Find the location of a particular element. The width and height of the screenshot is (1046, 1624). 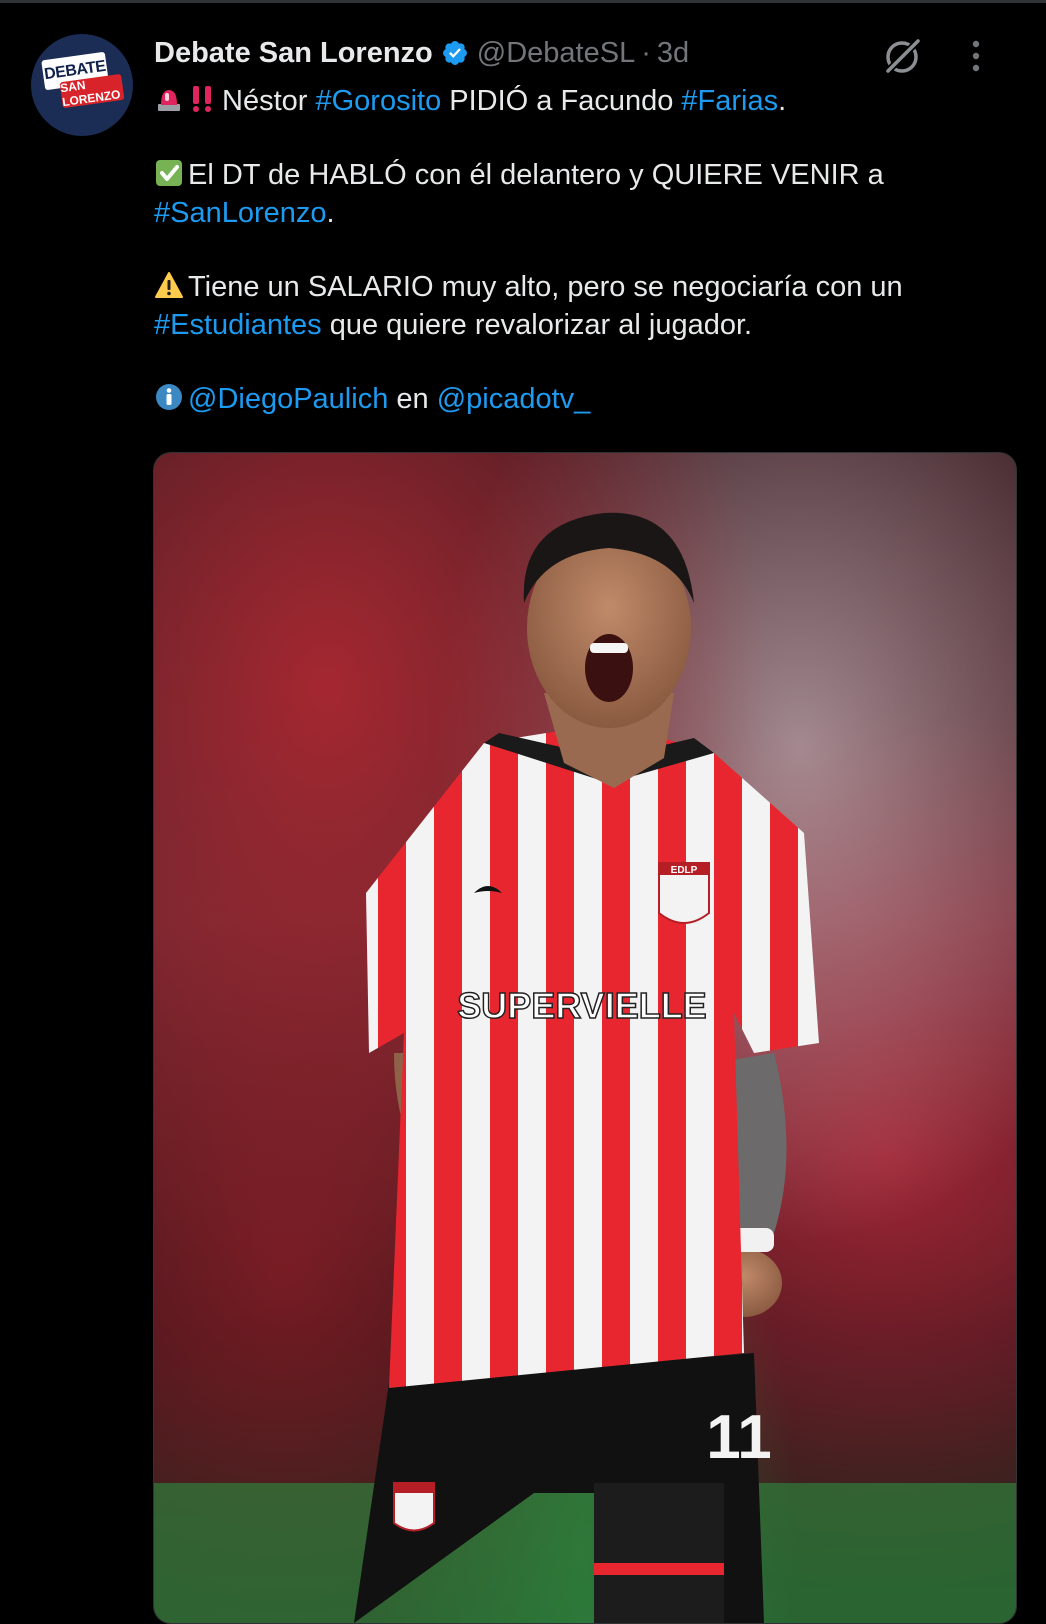

display-name: Debate San Lorenzo is located at coordinates (293, 53).